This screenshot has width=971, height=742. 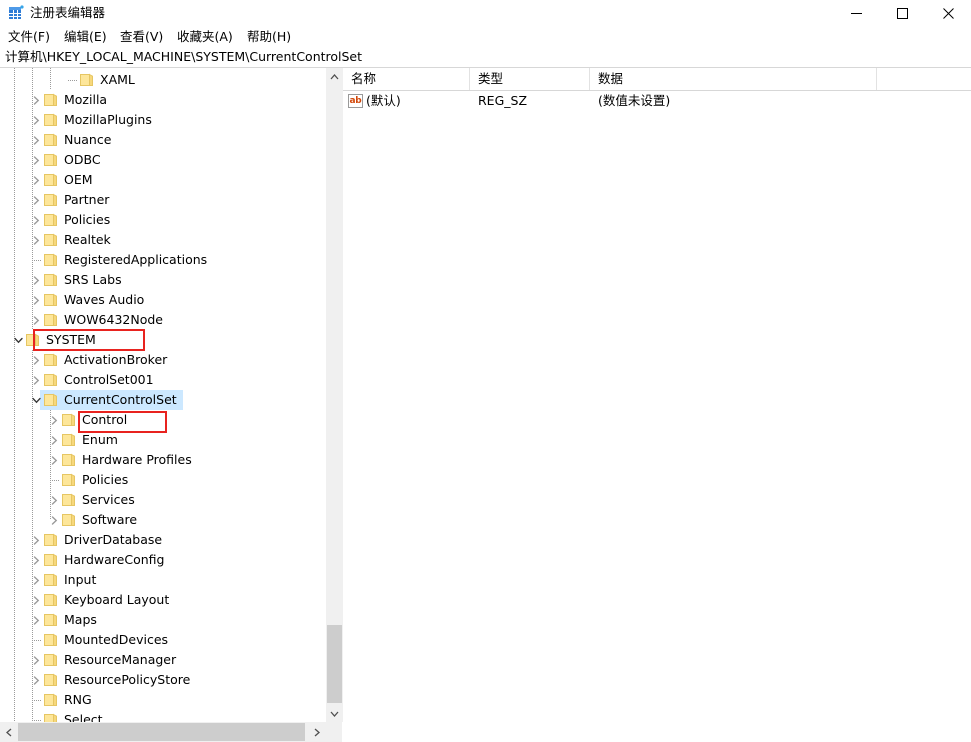 I want to click on tree-item-rng: RNG, so click(x=162, y=700).